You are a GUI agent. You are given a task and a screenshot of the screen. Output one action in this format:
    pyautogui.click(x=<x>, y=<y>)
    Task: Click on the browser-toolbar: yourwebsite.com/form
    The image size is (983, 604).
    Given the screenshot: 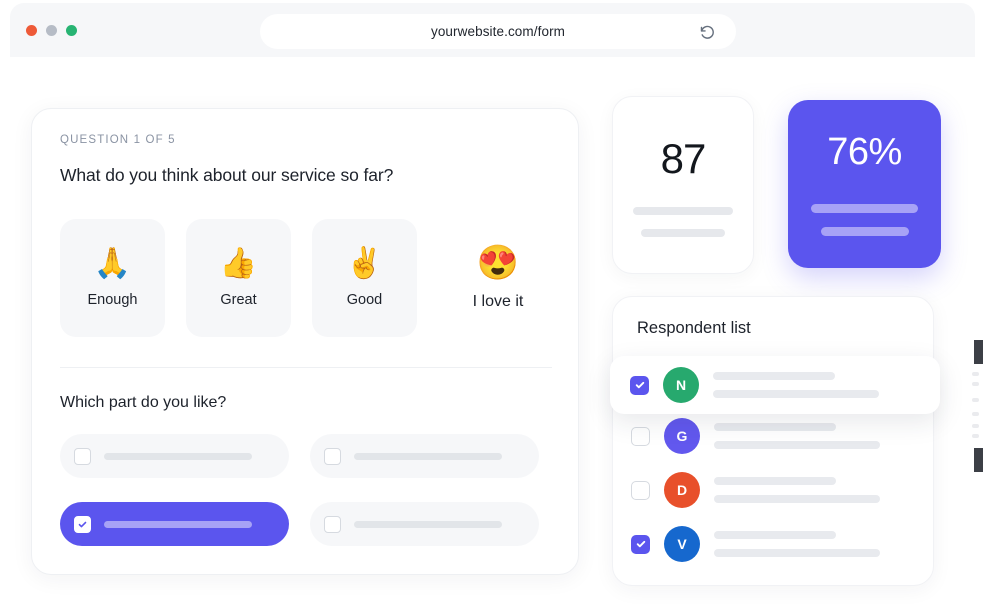 What is the action you would take?
    pyautogui.click(x=492, y=30)
    